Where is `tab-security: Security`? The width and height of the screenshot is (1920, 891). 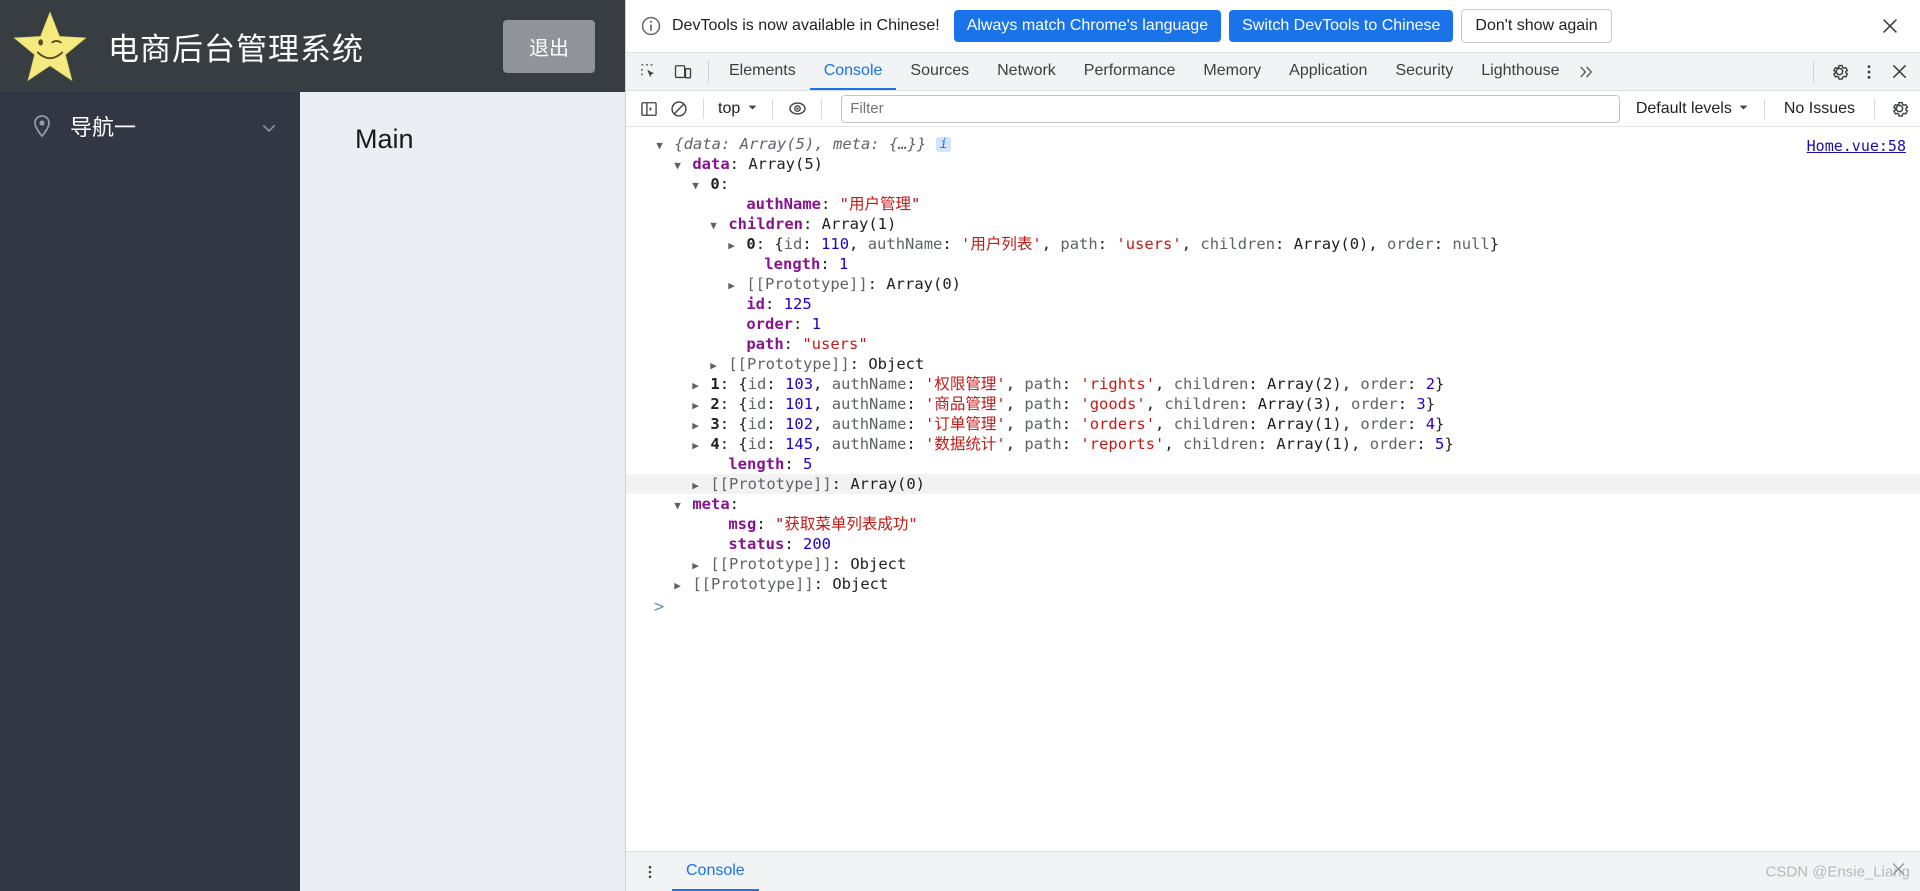 tab-security: Security is located at coordinates (1424, 71).